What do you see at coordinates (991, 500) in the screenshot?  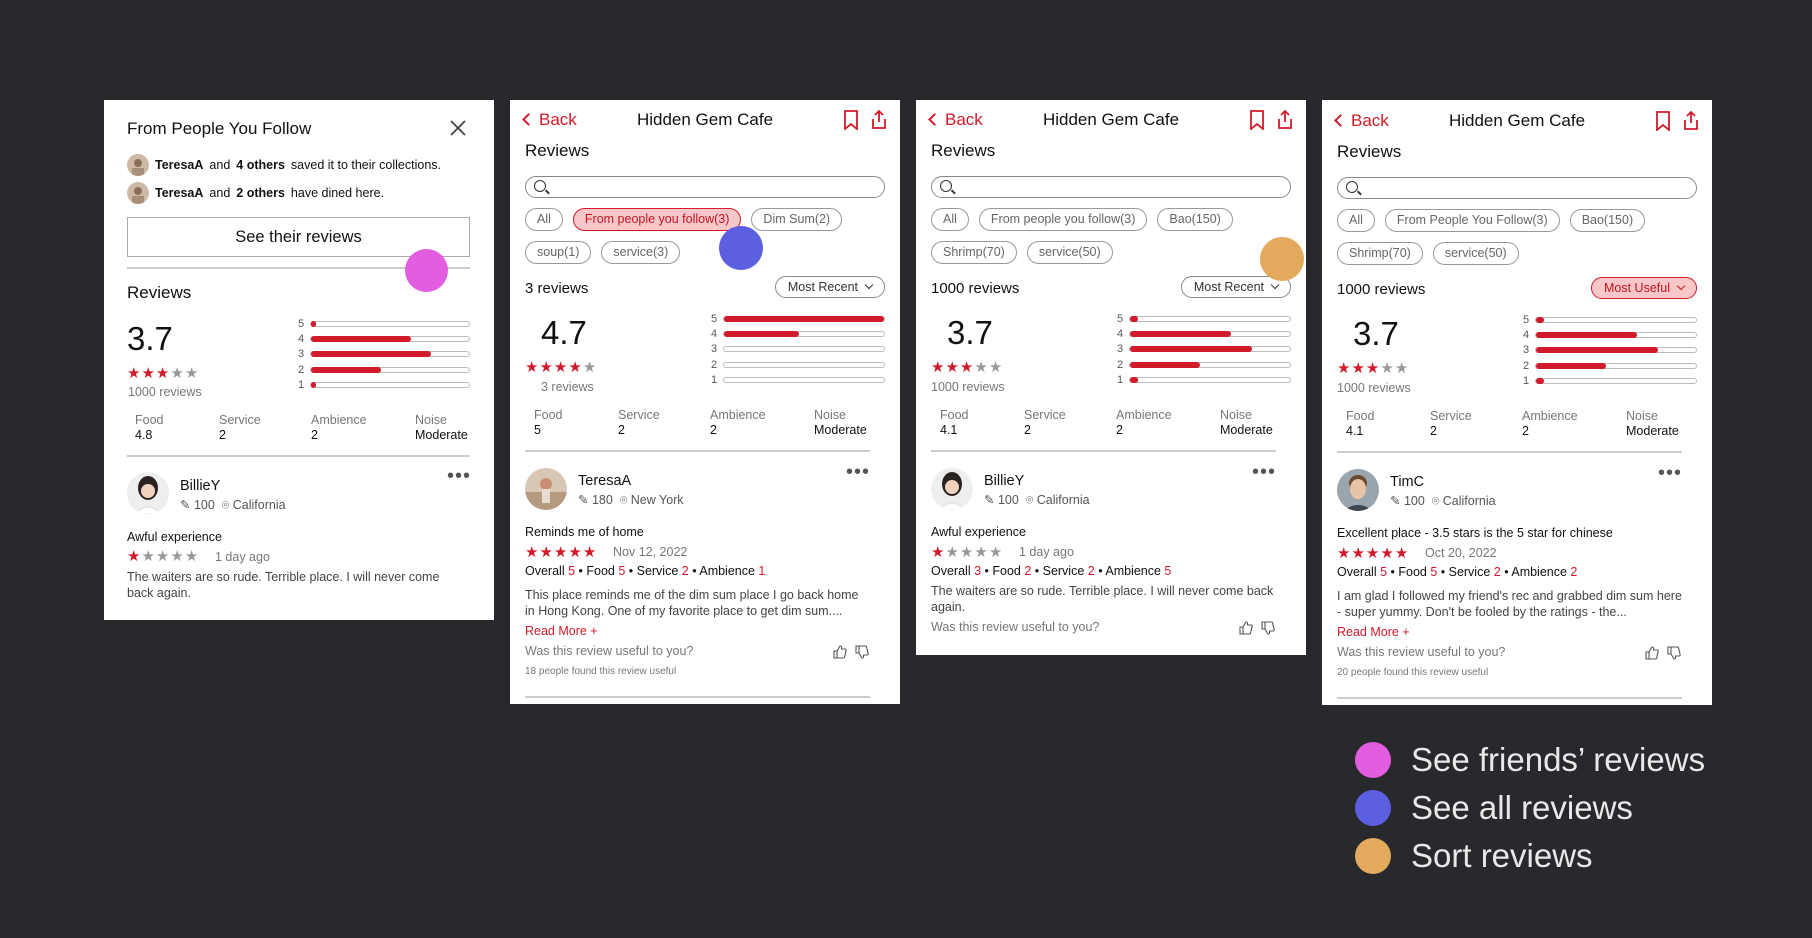 I see `edit-icon: ✎` at bounding box center [991, 500].